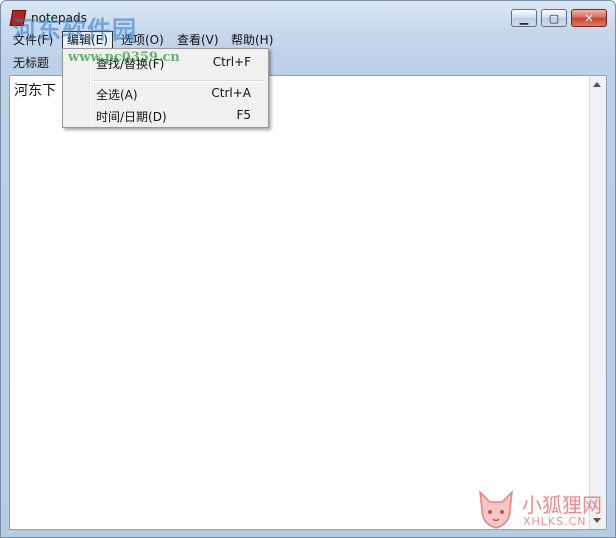 This screenshot has width=616, height=538. I want to click on maximize-icon: ▢, so click(554, 18).